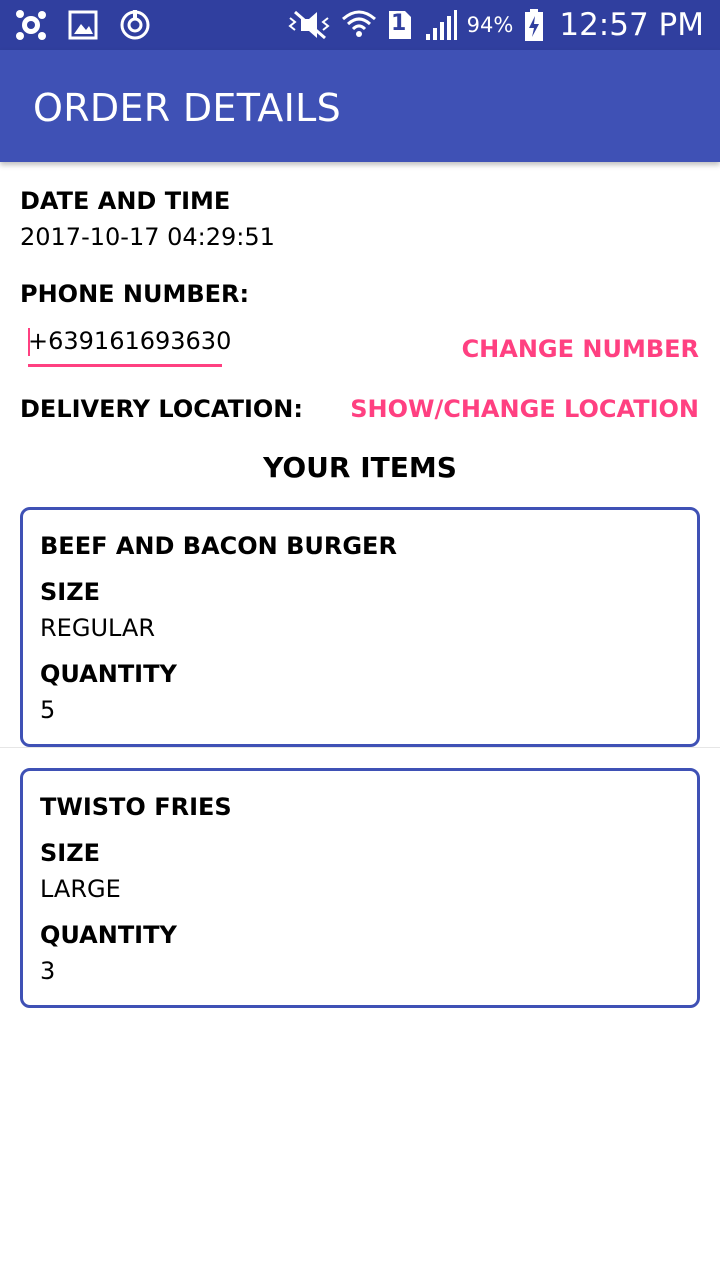  I want to click on item-name: BEEF AND BACON BURGER, so click(218, 546).